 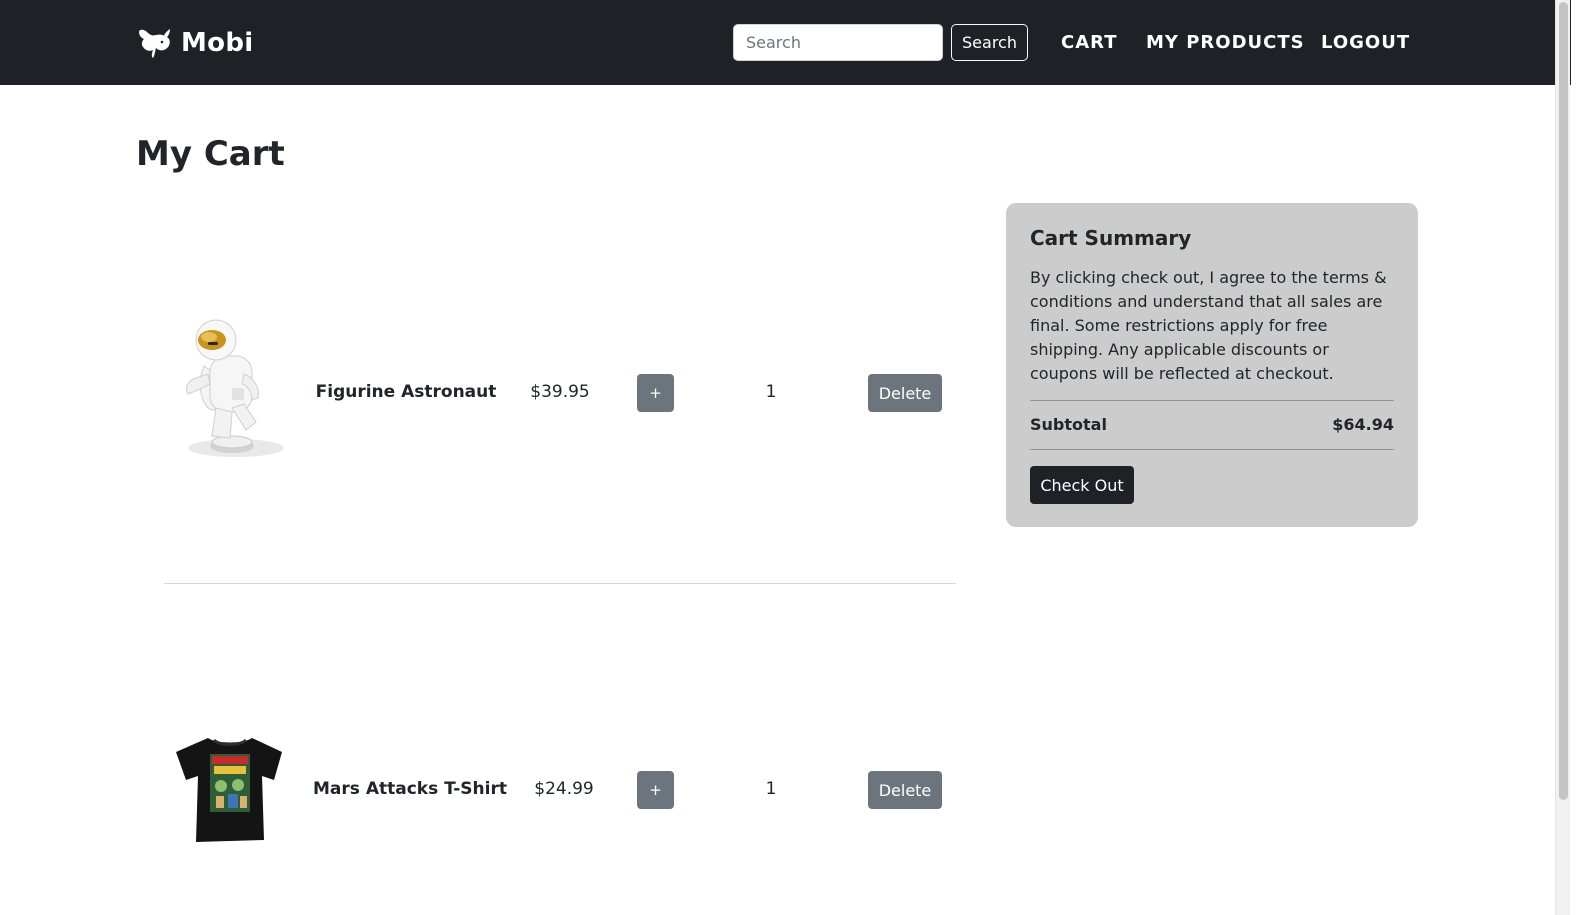 What do you see at coordinates (1225, 42) in the screenshot?
I see `nav-my-products-link: MY PRODUCTS` at bounding box center [1225, 42].